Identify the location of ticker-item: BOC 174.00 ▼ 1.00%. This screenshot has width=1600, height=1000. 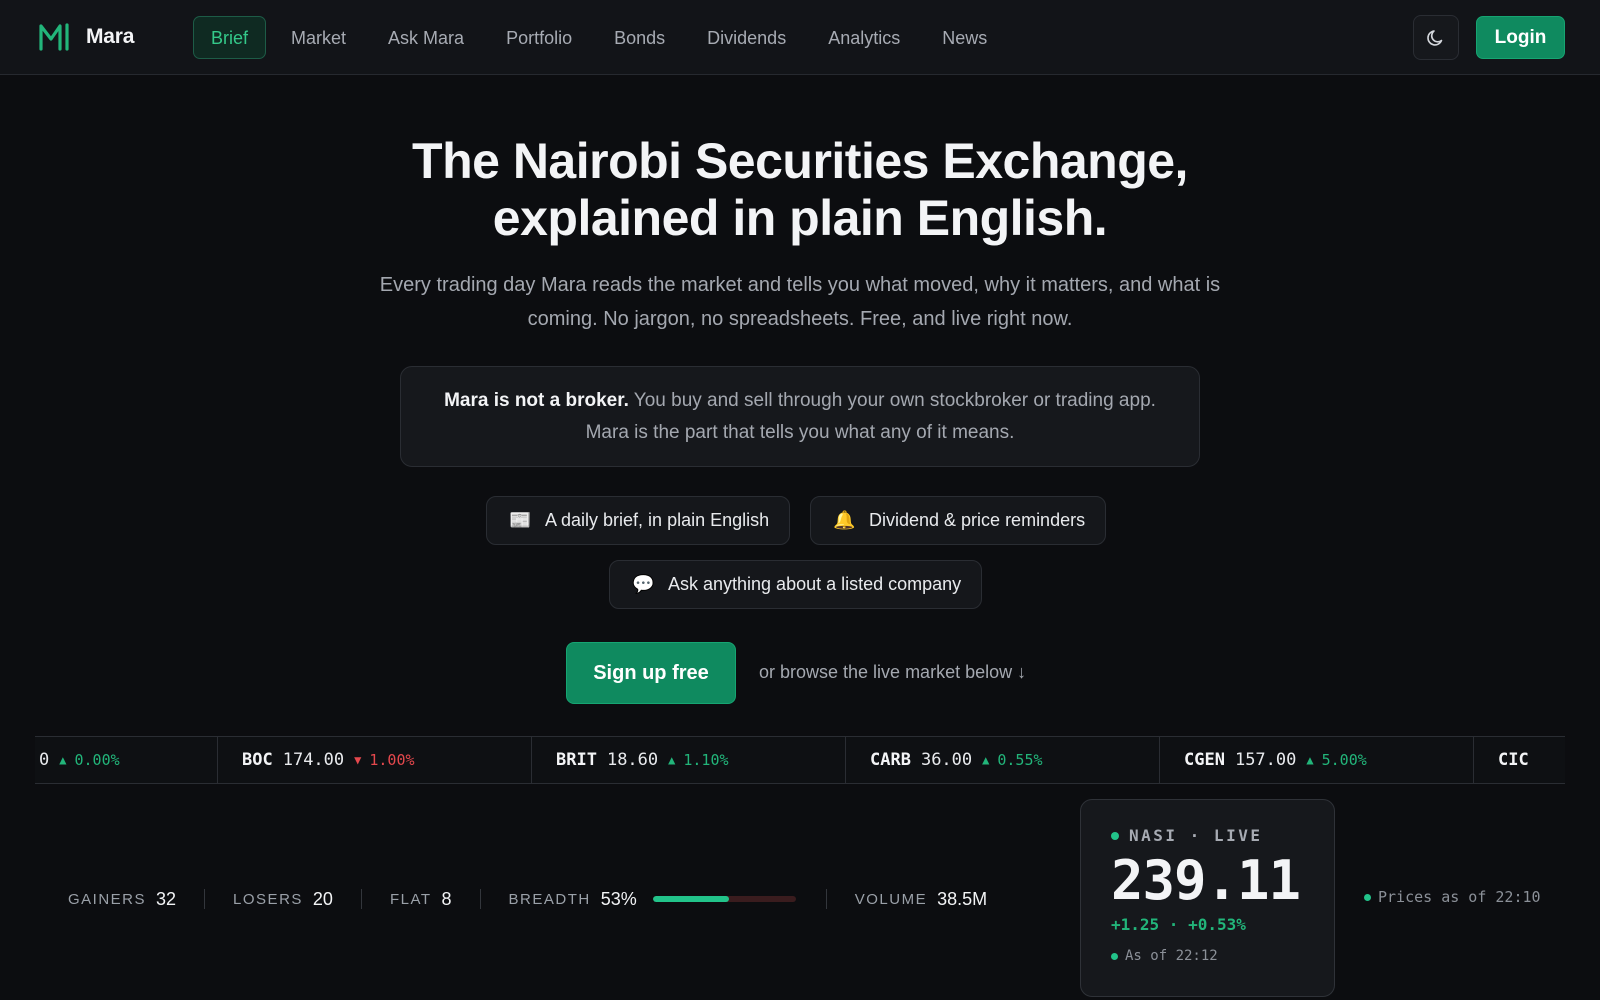
(375, 760).